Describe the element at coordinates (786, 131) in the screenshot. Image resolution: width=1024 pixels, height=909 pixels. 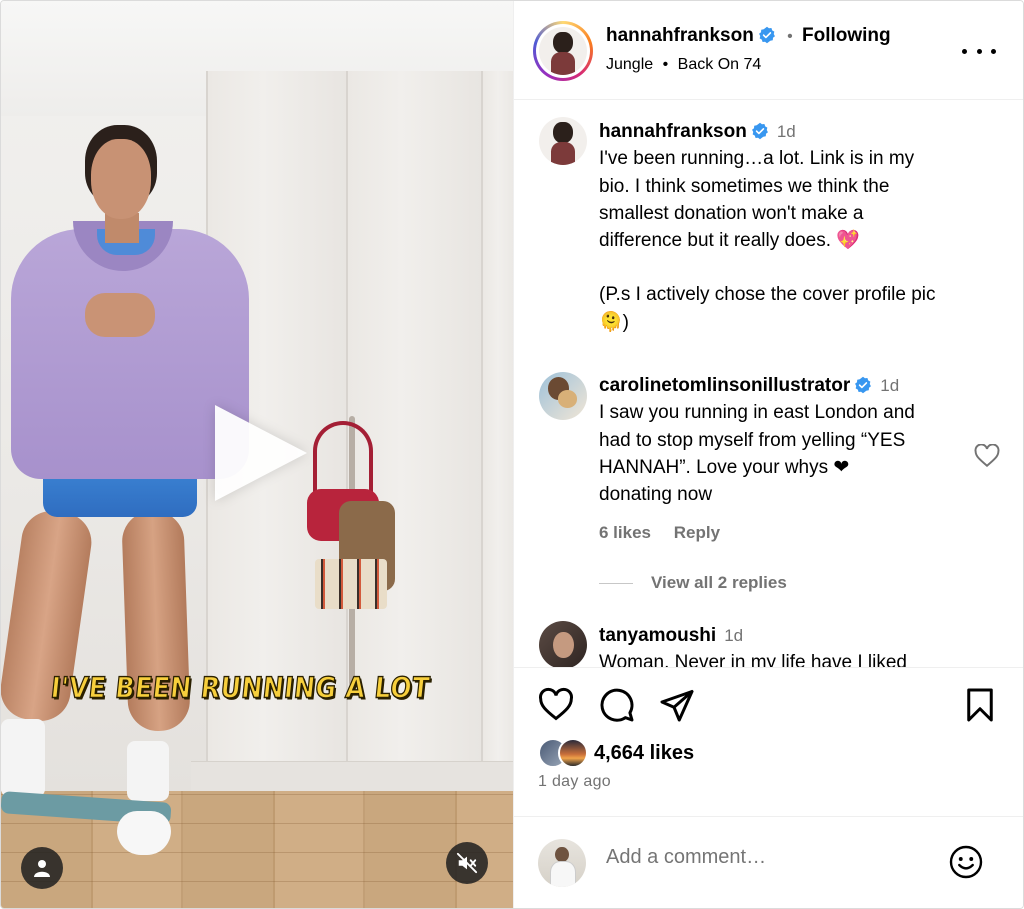
I see `caption-time: 1d` at that location.